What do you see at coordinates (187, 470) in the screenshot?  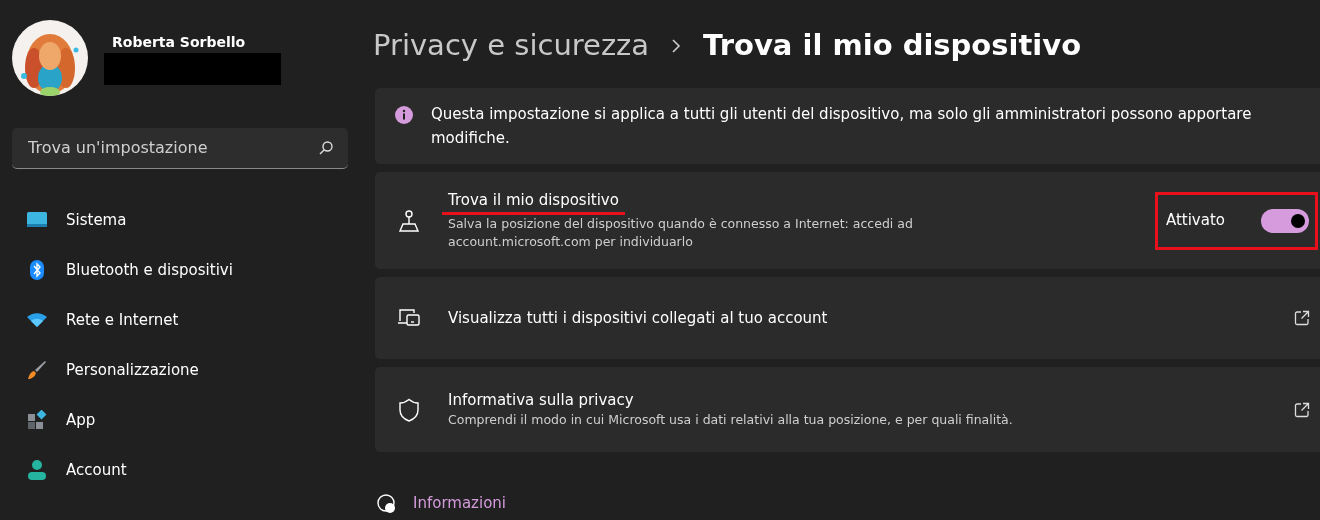 I see `sidebar-item: Account` at bounding box center [187, 470].